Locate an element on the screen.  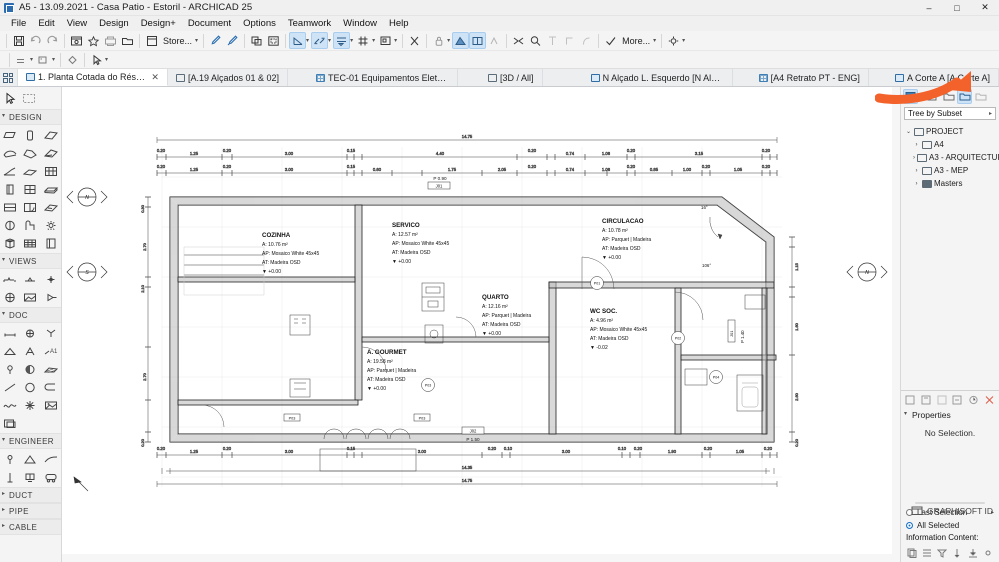
line-load-icon is located at coordinates (51, 459).